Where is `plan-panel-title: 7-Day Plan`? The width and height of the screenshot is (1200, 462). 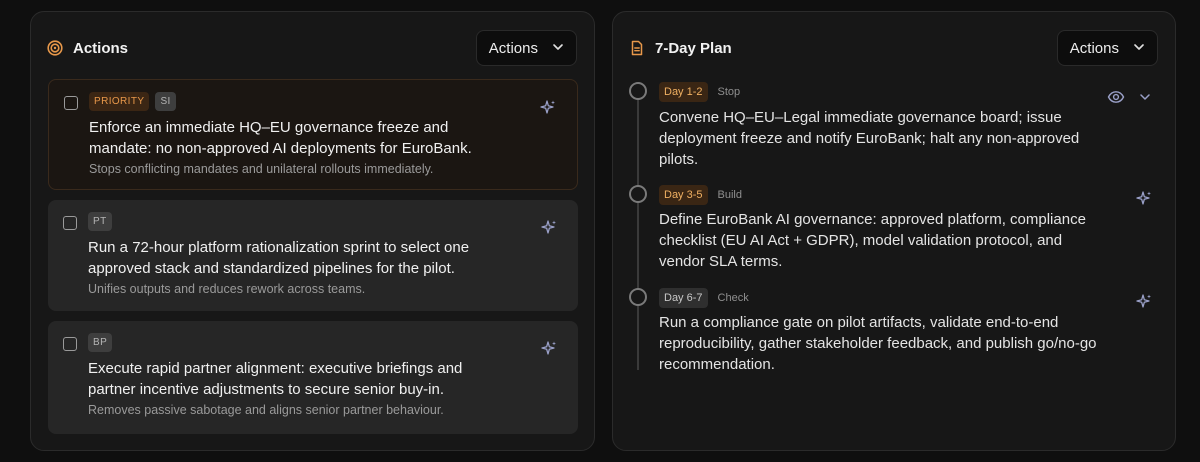
plan-panel-title: 7-Day Plan is located at coordinates (693, 48).